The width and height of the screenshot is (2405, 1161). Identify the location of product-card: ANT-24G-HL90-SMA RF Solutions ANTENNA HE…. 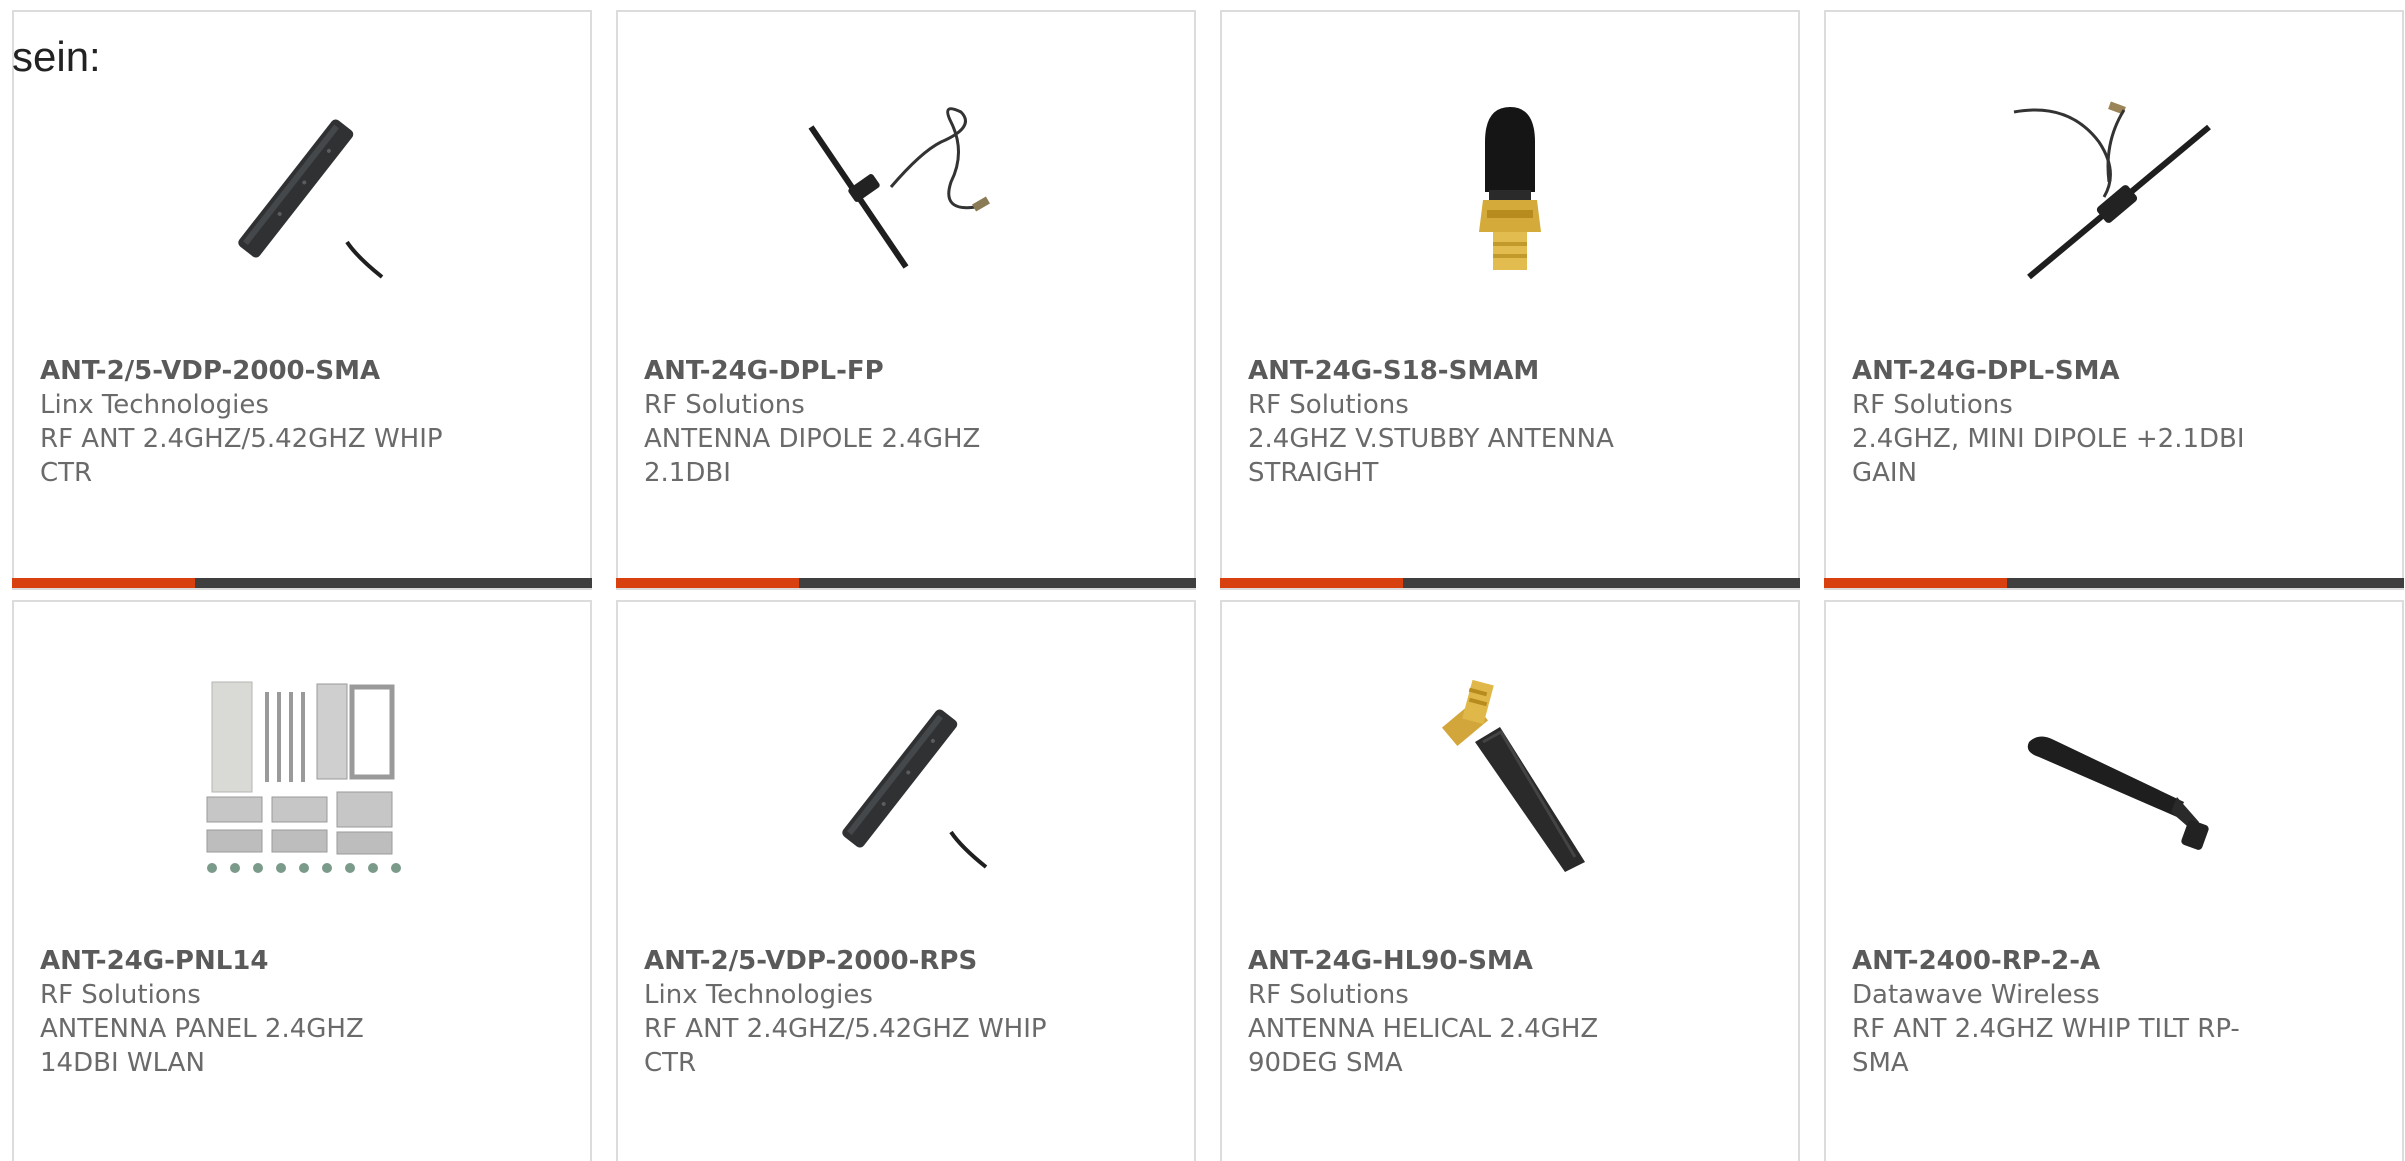
(1510, 880).